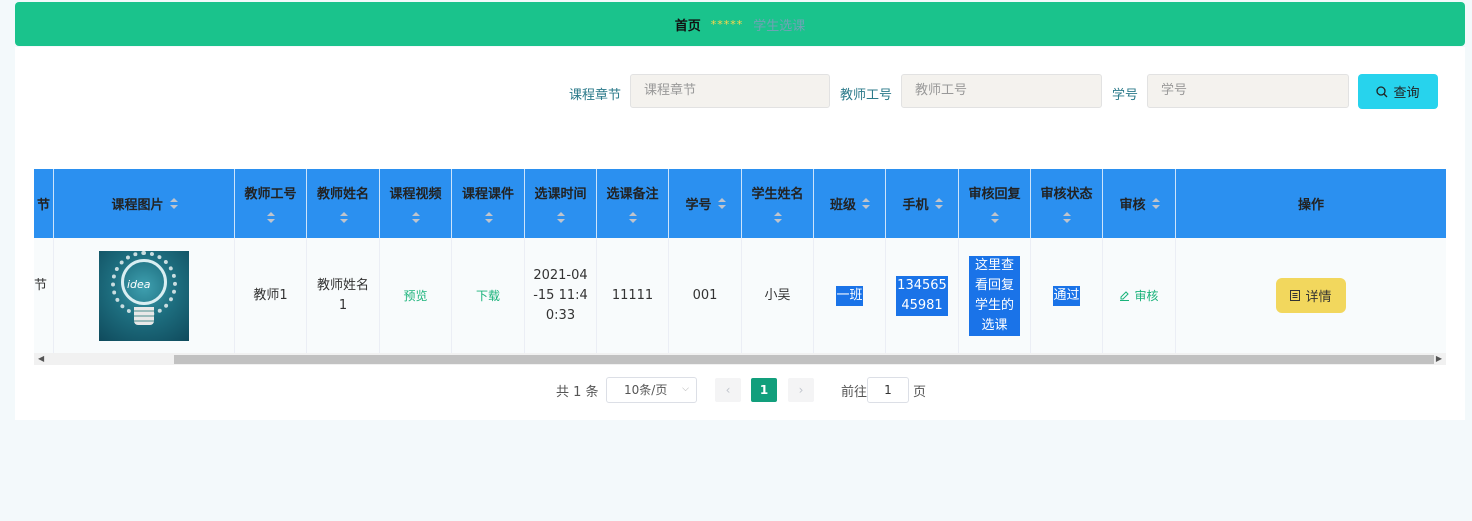  What do you see at coordinates (271, 203) in the screenshot?
I see `col-teacher-id: 教师工号` at bounding box center [271, 203].